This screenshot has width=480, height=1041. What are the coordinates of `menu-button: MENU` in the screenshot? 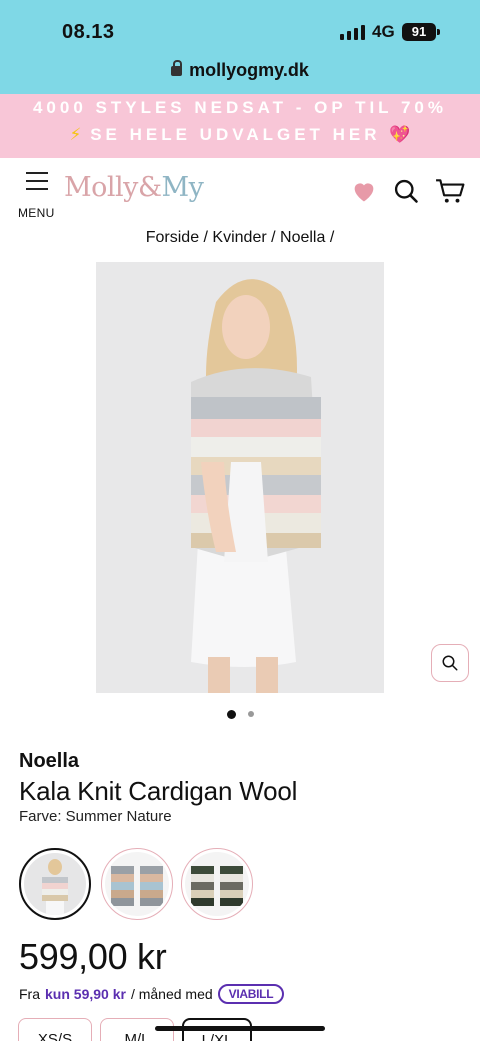 It's located at (37, 195).